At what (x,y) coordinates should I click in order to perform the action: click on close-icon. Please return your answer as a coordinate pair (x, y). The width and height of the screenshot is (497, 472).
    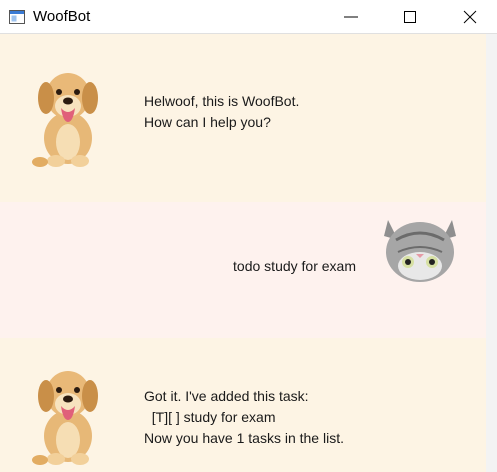
    Looking at the image, I should click on (470, 17).